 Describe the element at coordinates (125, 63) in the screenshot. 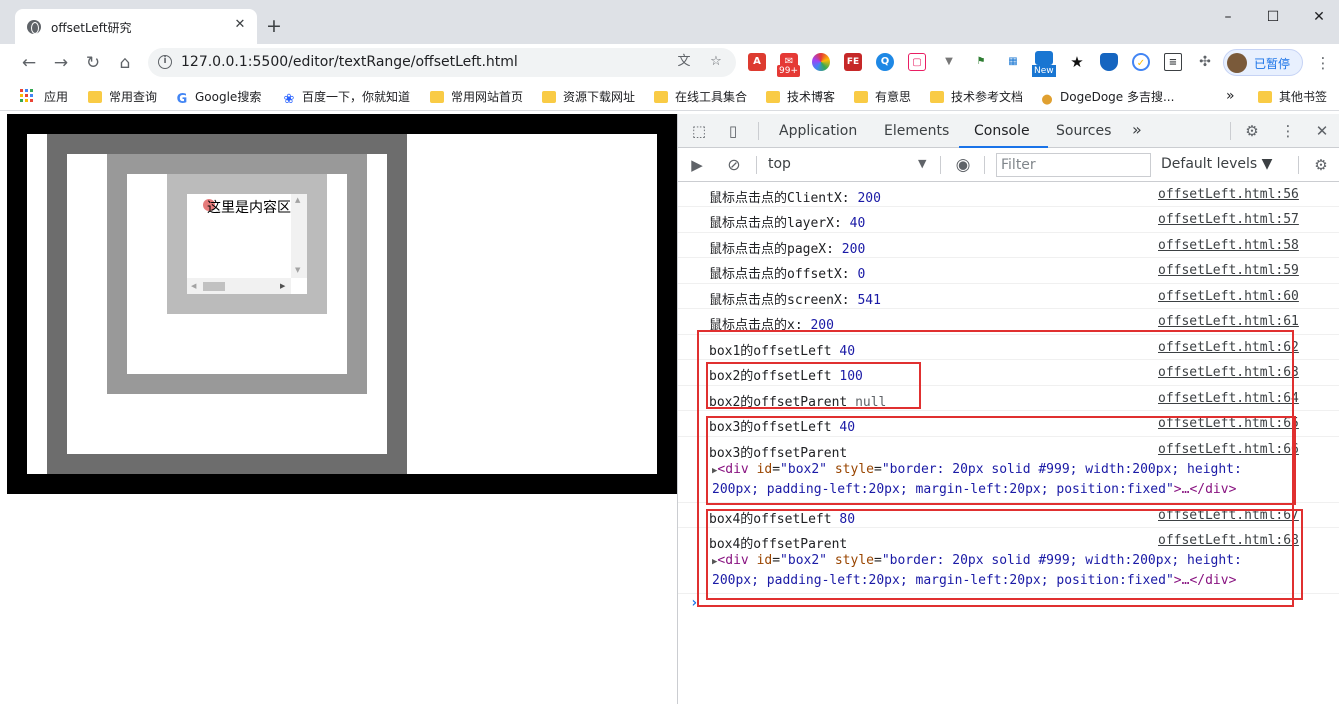

I see `home-icon: ⌂` at that location.